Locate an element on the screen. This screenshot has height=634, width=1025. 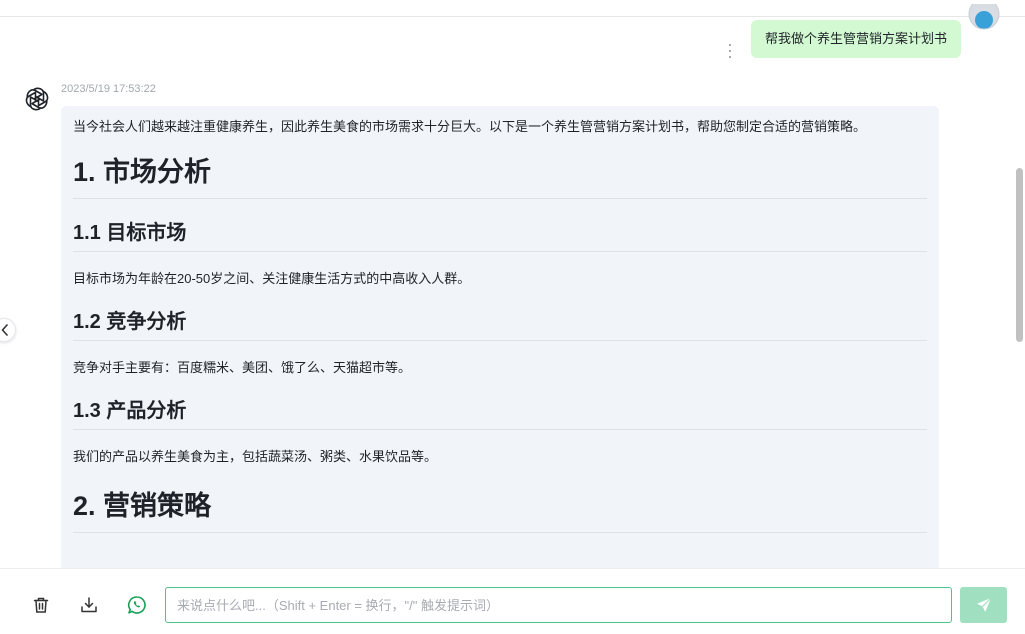
user-avatar is located at coordinates (984, 17).